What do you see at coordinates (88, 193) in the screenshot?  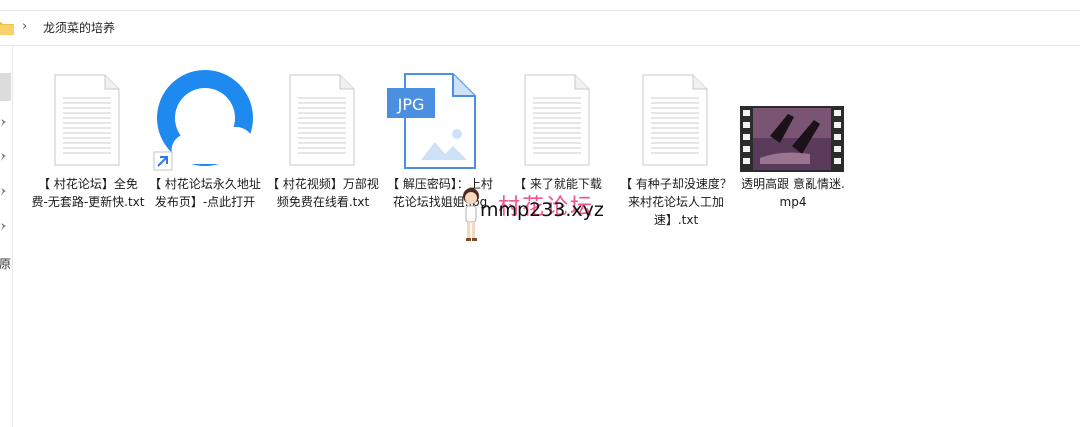 I see `file-name: 【 村花论坛】全免费-无套路-更新快.txt` at bounding box center [88, 193].